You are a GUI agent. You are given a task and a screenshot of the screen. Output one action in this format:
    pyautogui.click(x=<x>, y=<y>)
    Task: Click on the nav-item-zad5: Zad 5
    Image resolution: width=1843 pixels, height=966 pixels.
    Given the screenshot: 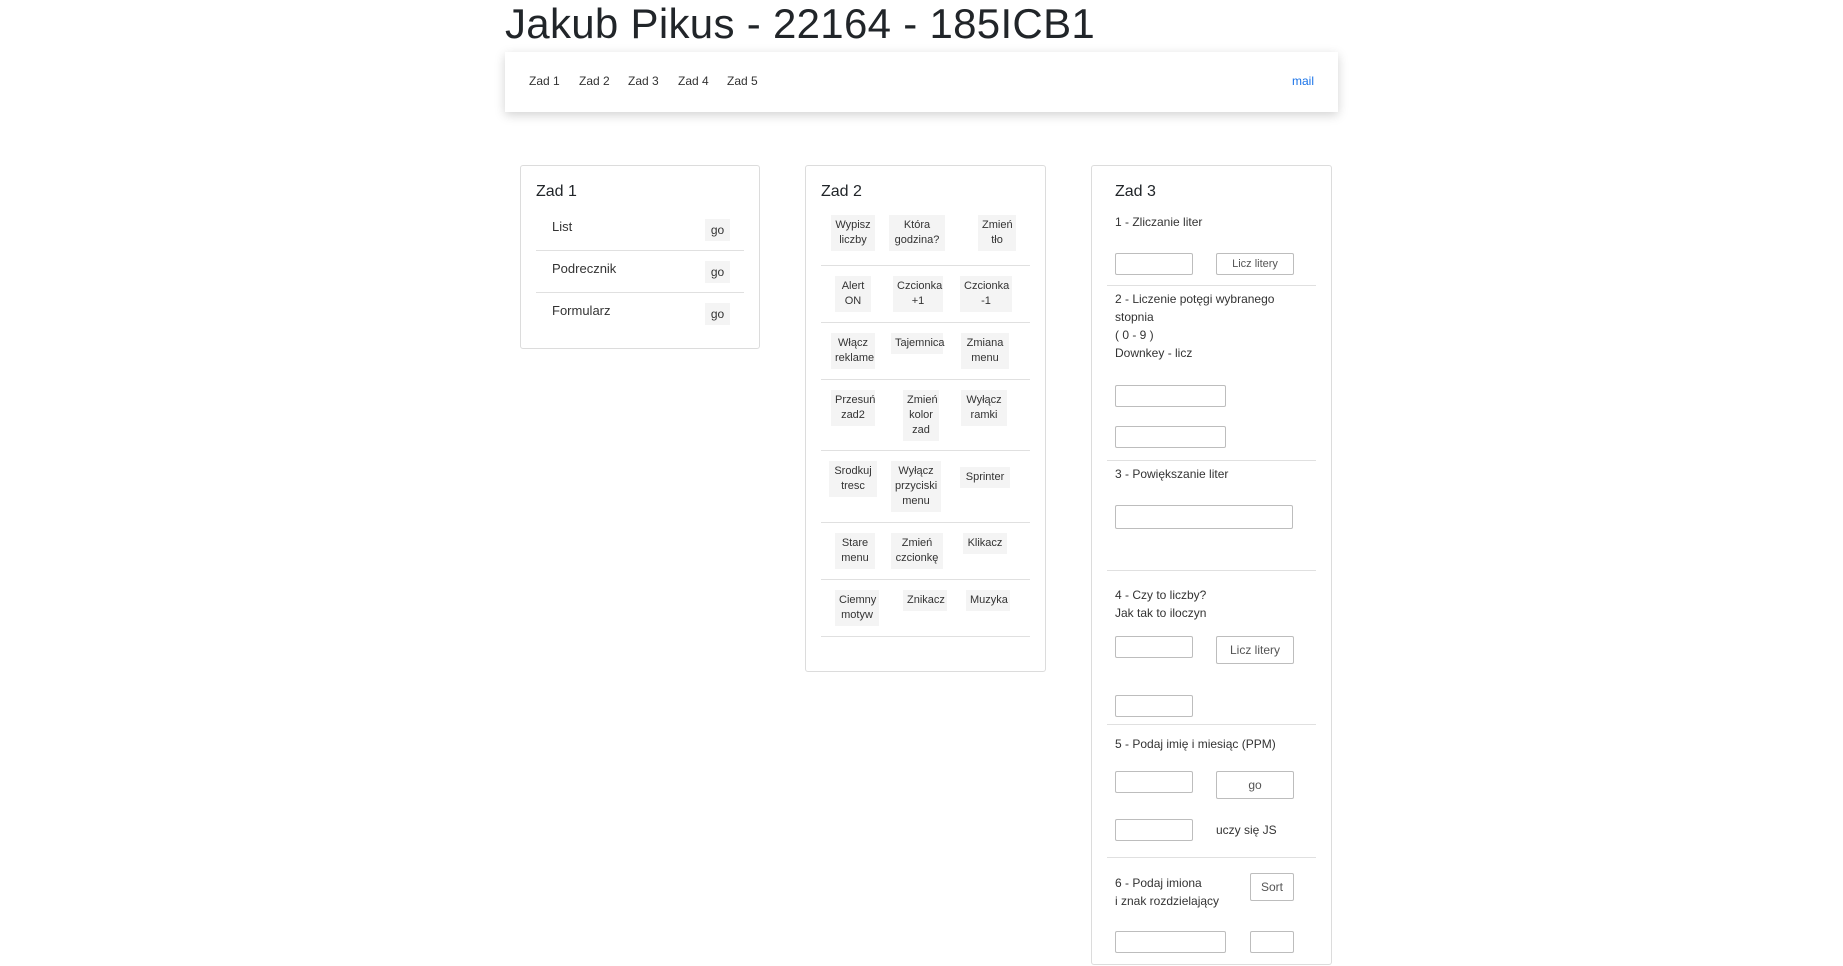 What is the action you would take?
    pyautogui.click(x=742, y=81)
    